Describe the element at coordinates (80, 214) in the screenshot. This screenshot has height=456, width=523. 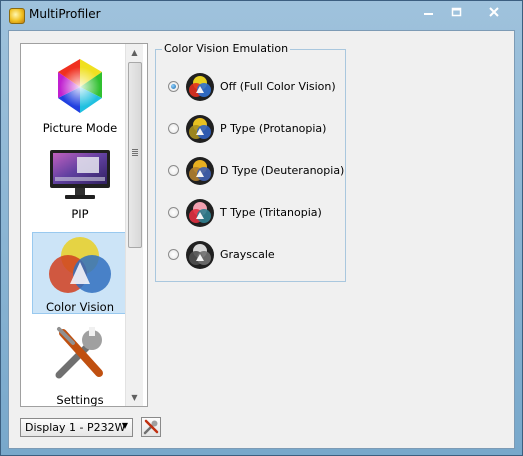
I see `sidebar-item-label: PIP` at that location.